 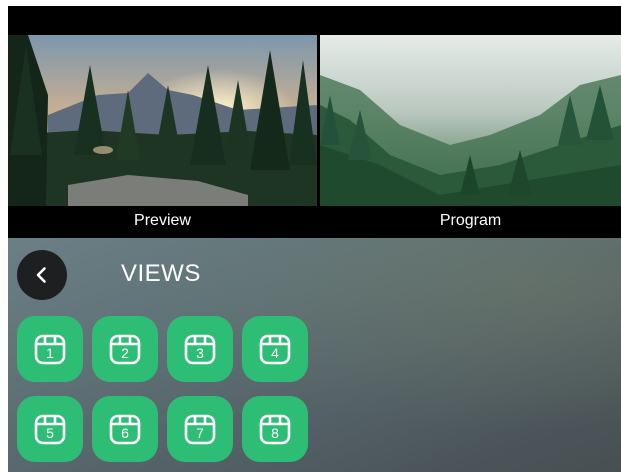 I want to click on views-grid: 1 2 3 4 5 6 7 8, so click(x=167, y=389).